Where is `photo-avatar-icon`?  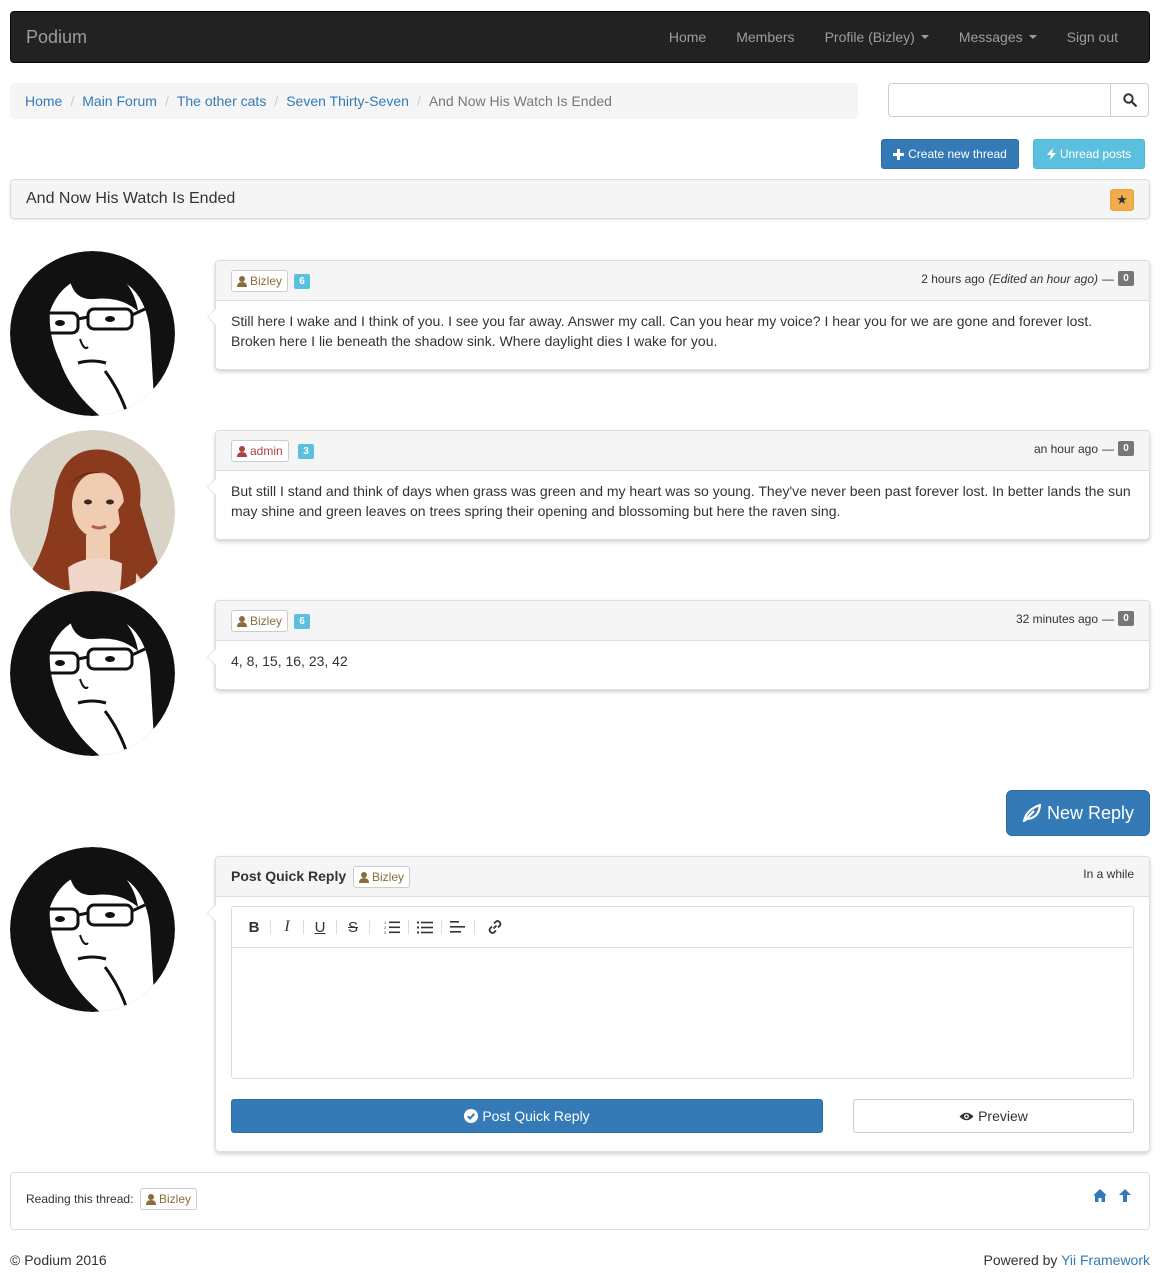 photo-avatar-icon is located at coordinates (92, 512).